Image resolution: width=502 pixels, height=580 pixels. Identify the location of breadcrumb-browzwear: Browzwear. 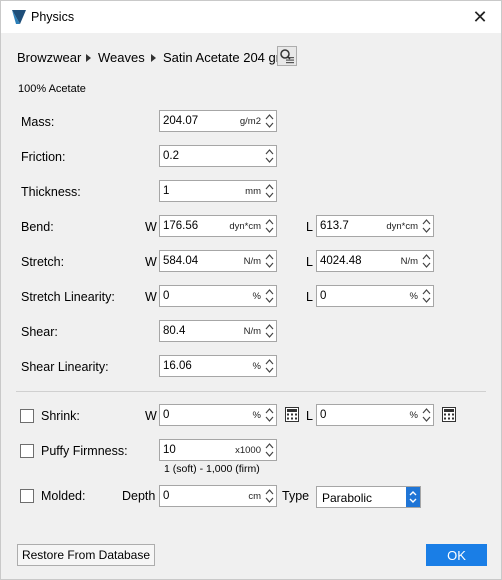
(49, 57).